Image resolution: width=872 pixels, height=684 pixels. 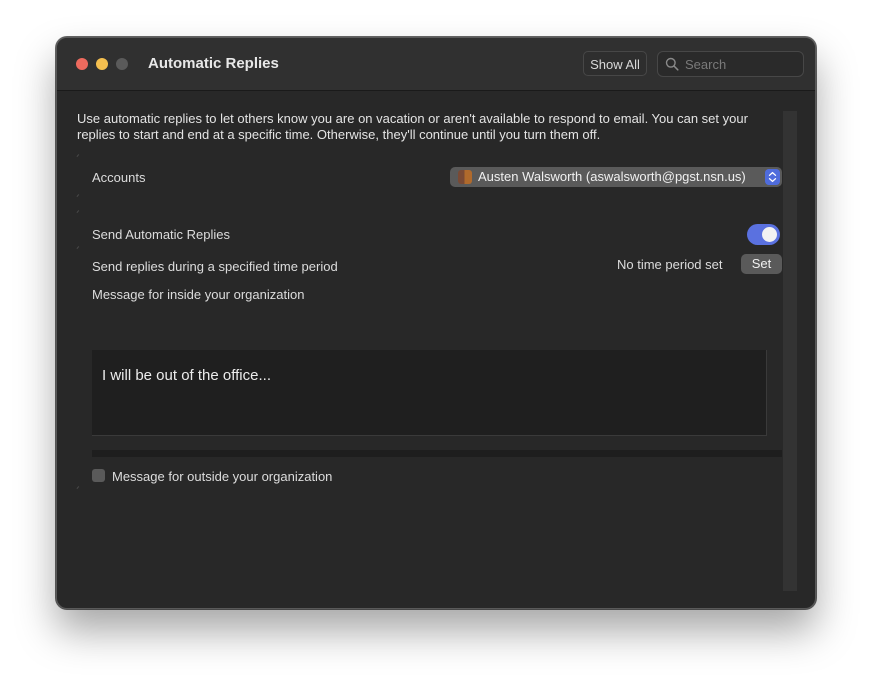 I want to click on window-title: Automatic Replies, so click(x=213, y=63).